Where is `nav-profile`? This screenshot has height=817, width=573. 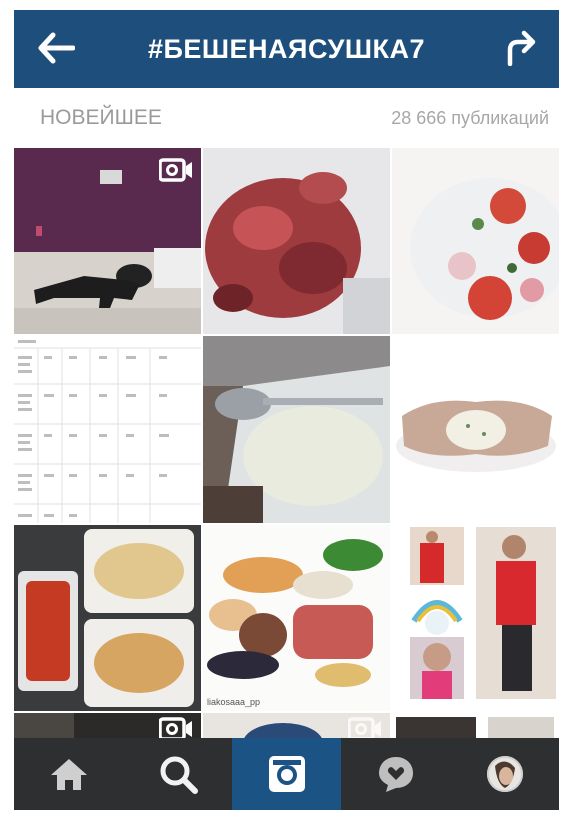
nav-profile is located at coordinates (504, 774).